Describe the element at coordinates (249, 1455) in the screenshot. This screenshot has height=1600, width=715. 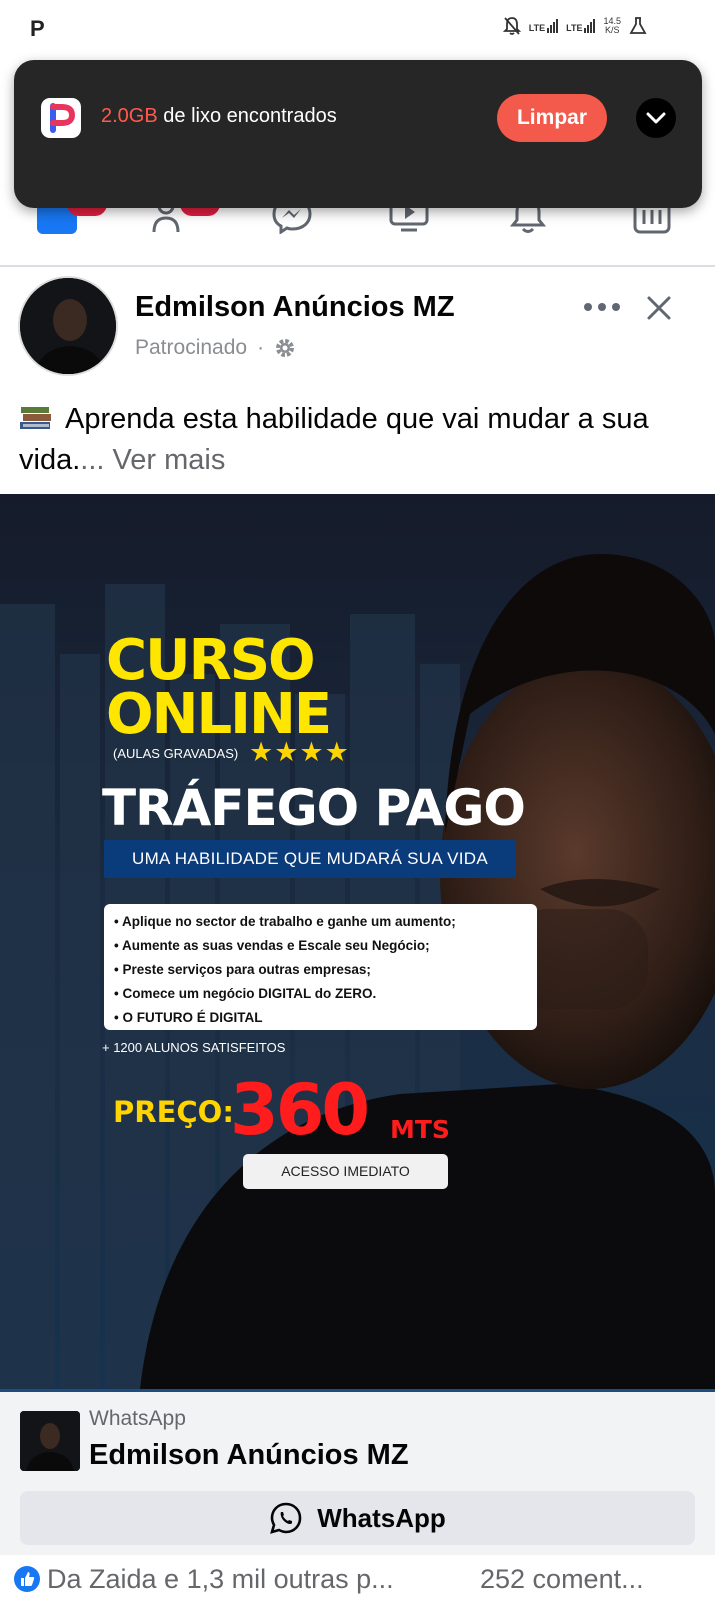
I see `cta-title: Edmilson Anúncios MZ` at that location.